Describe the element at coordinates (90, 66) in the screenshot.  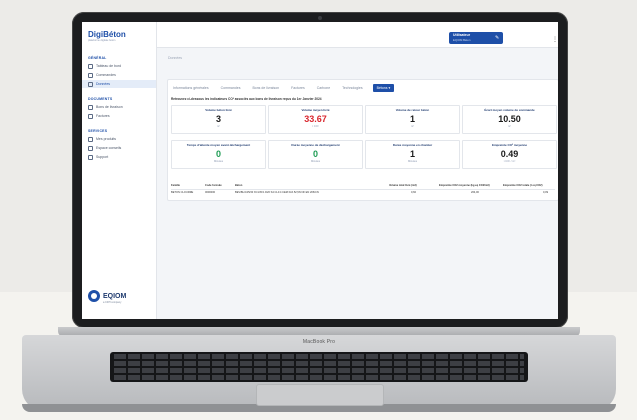
I see `dashboard-icon` at that location.